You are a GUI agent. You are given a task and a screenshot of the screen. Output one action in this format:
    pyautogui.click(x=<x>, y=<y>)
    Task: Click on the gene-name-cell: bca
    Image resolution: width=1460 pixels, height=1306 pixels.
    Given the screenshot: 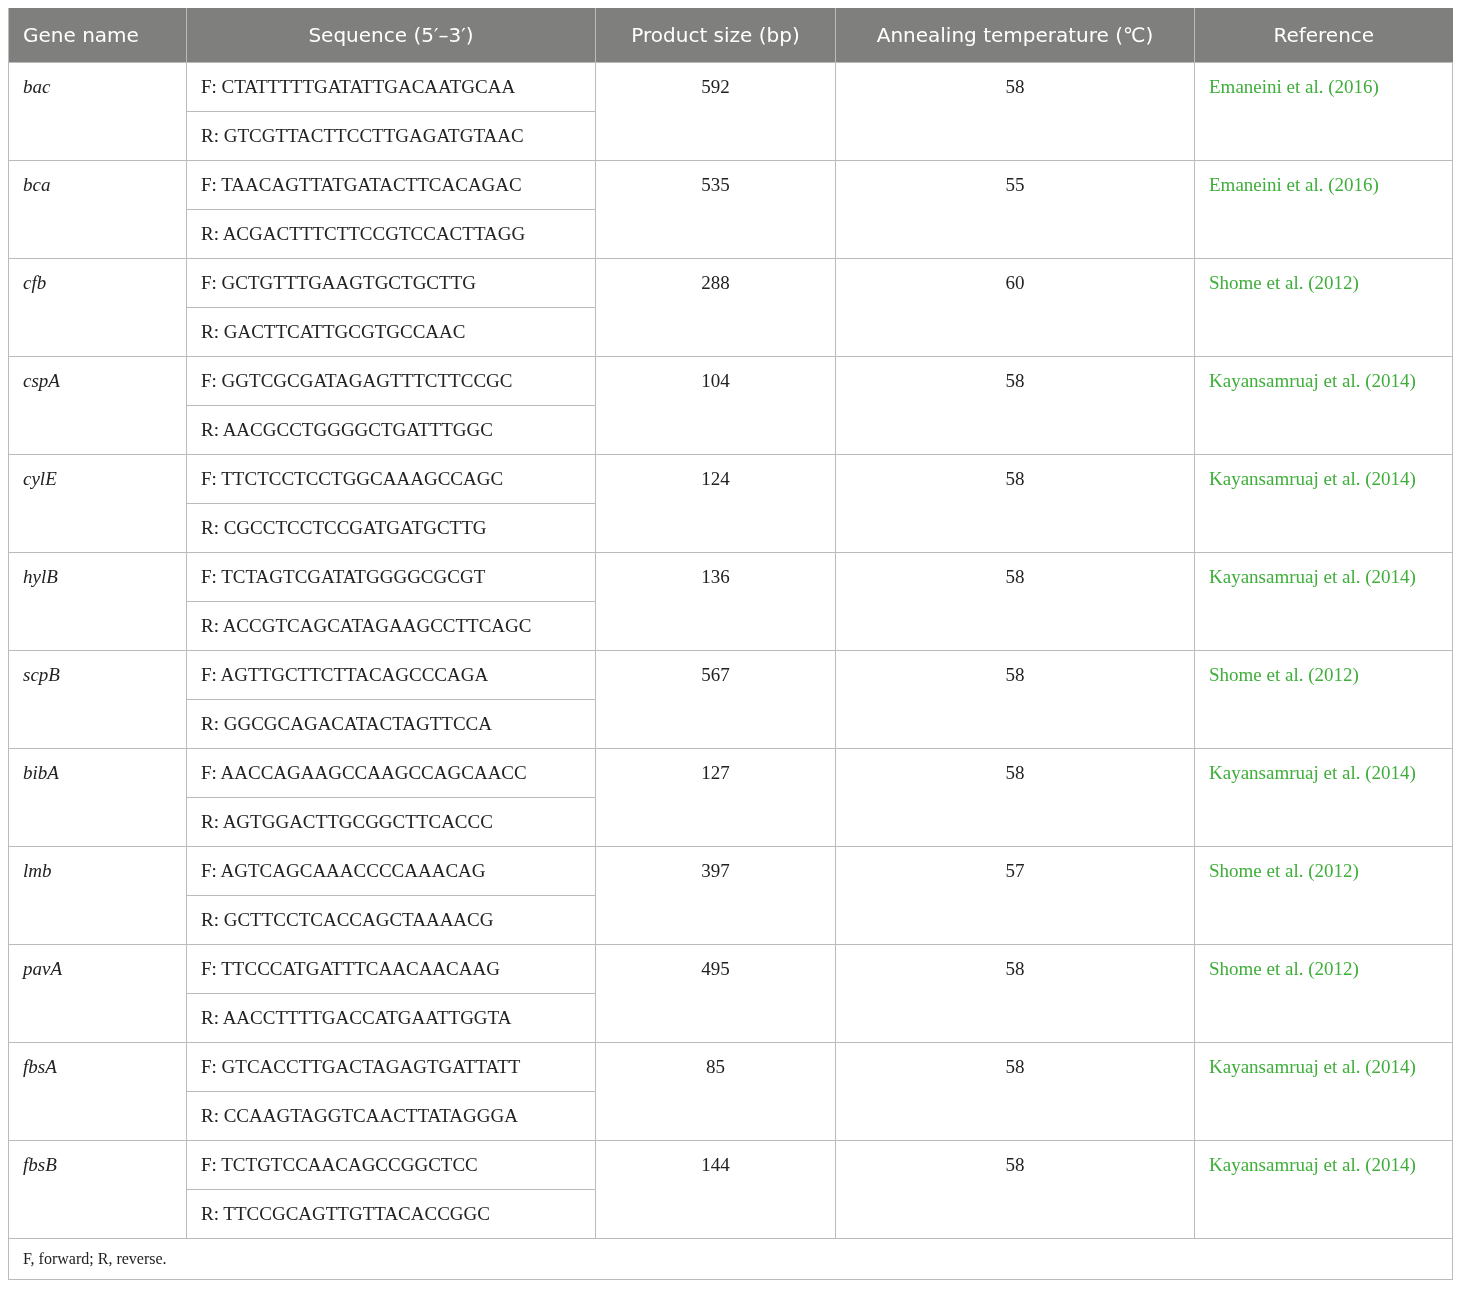 What is the action you would take?
    pyautogui.click(x=97, y=209)
    